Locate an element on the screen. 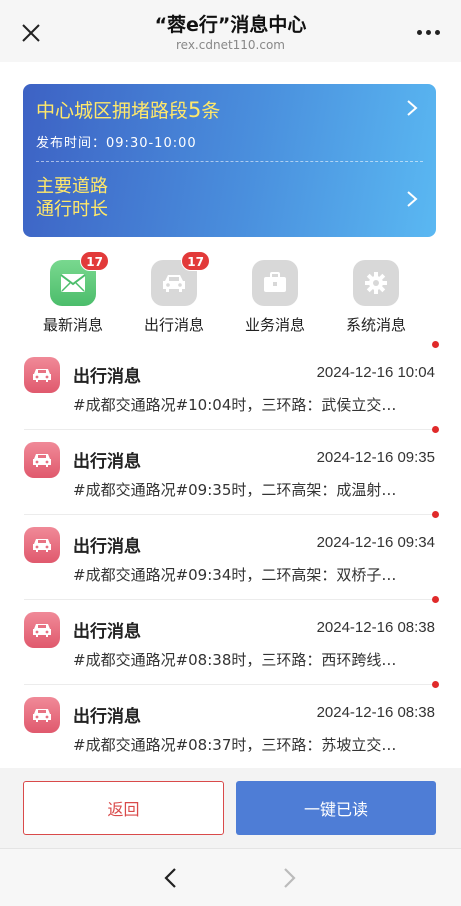  message-time: 2024-12-16 10:04 is located at coordinates (375, 372).